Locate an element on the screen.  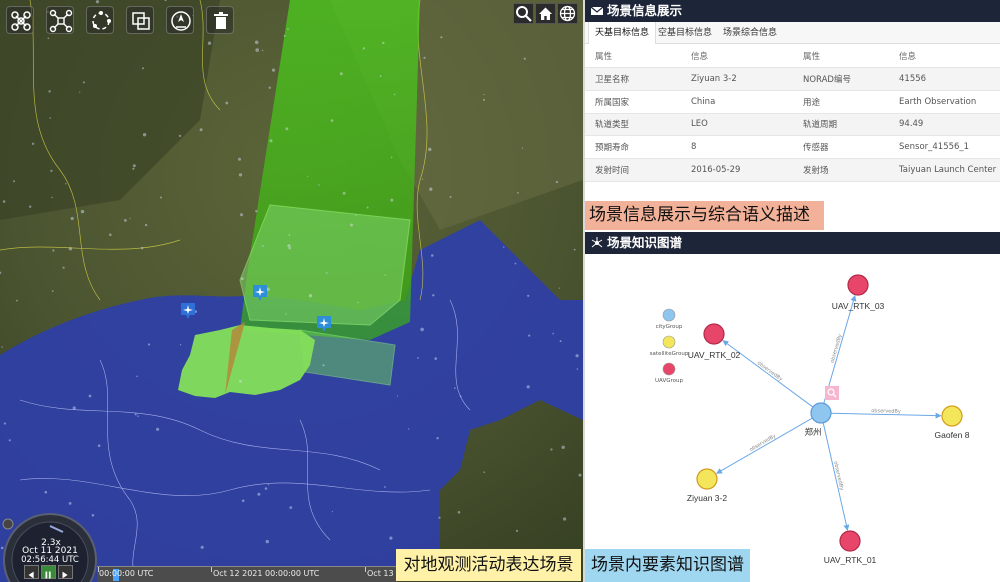
home-icon is located at coordinates (545, 13).